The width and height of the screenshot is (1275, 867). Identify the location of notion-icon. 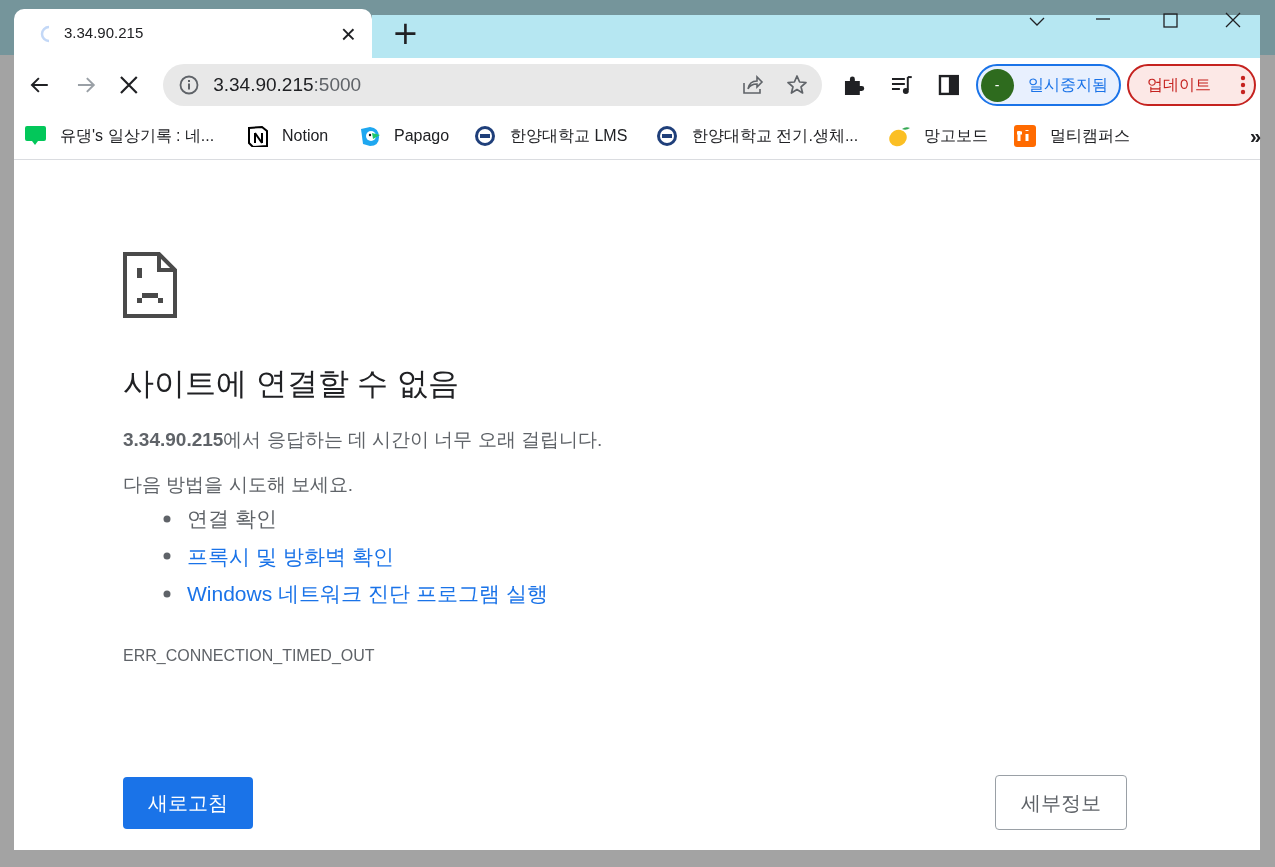
(257, 135).